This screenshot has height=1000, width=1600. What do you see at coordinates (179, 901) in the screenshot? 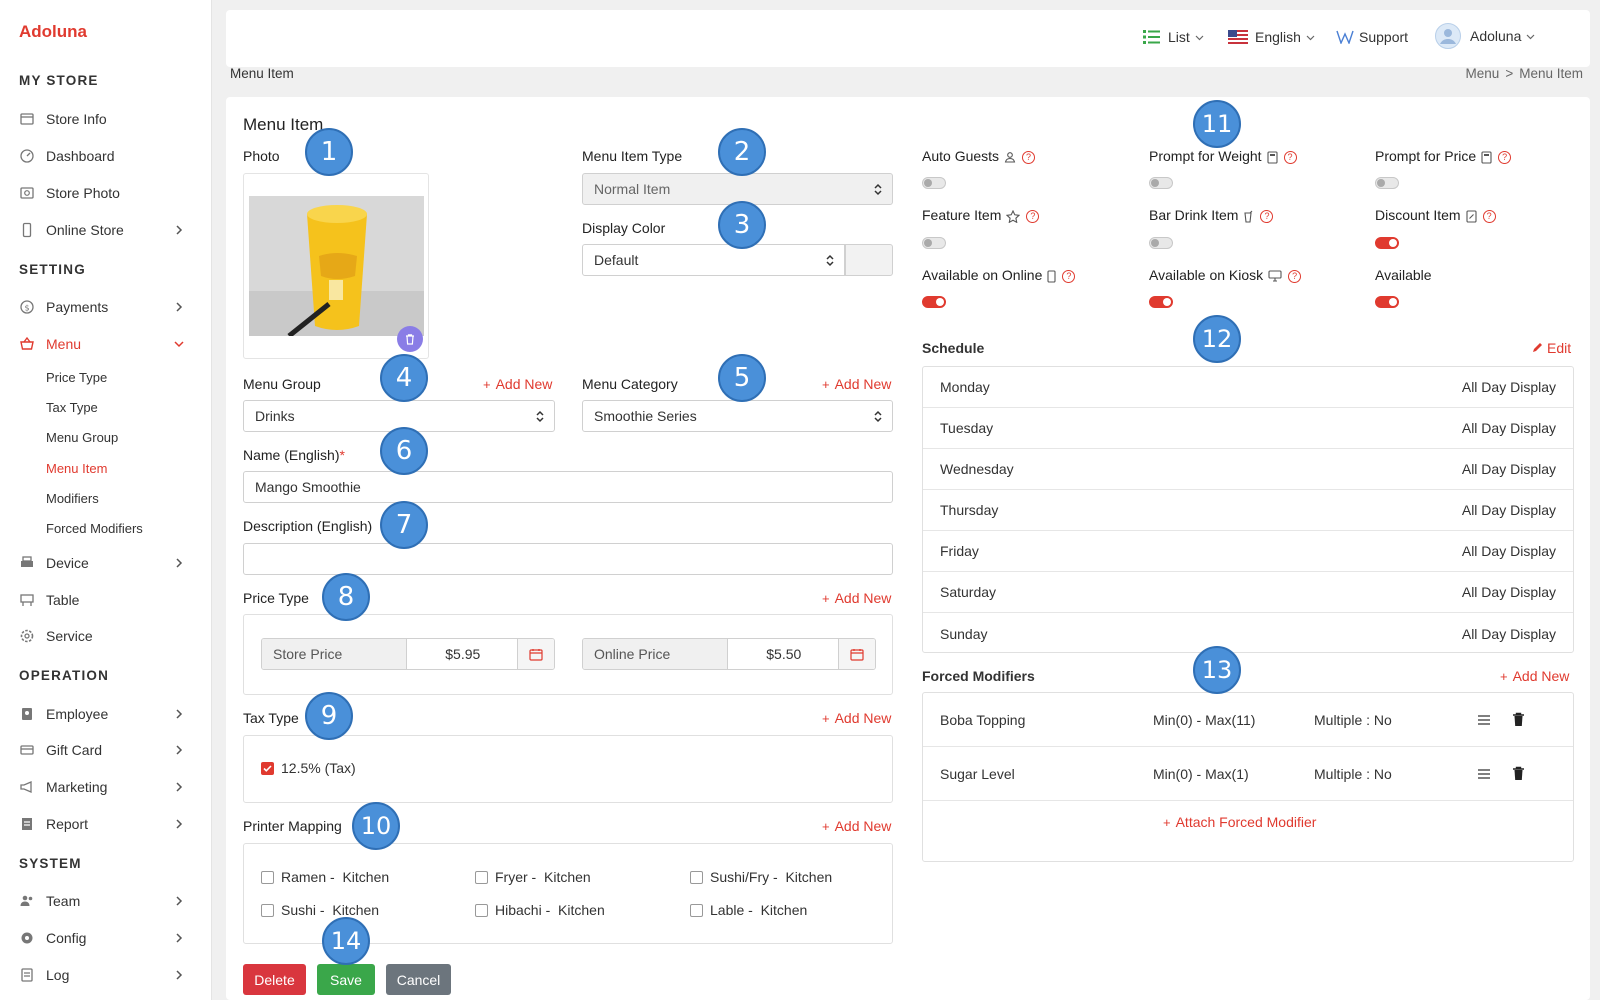
I see `chevron-right-icon` at bounding box center [179, 901].